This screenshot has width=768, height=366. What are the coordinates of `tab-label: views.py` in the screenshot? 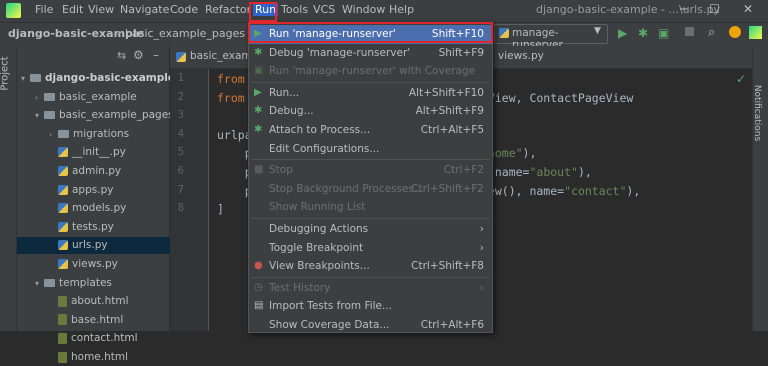 It's located at (521, 56).